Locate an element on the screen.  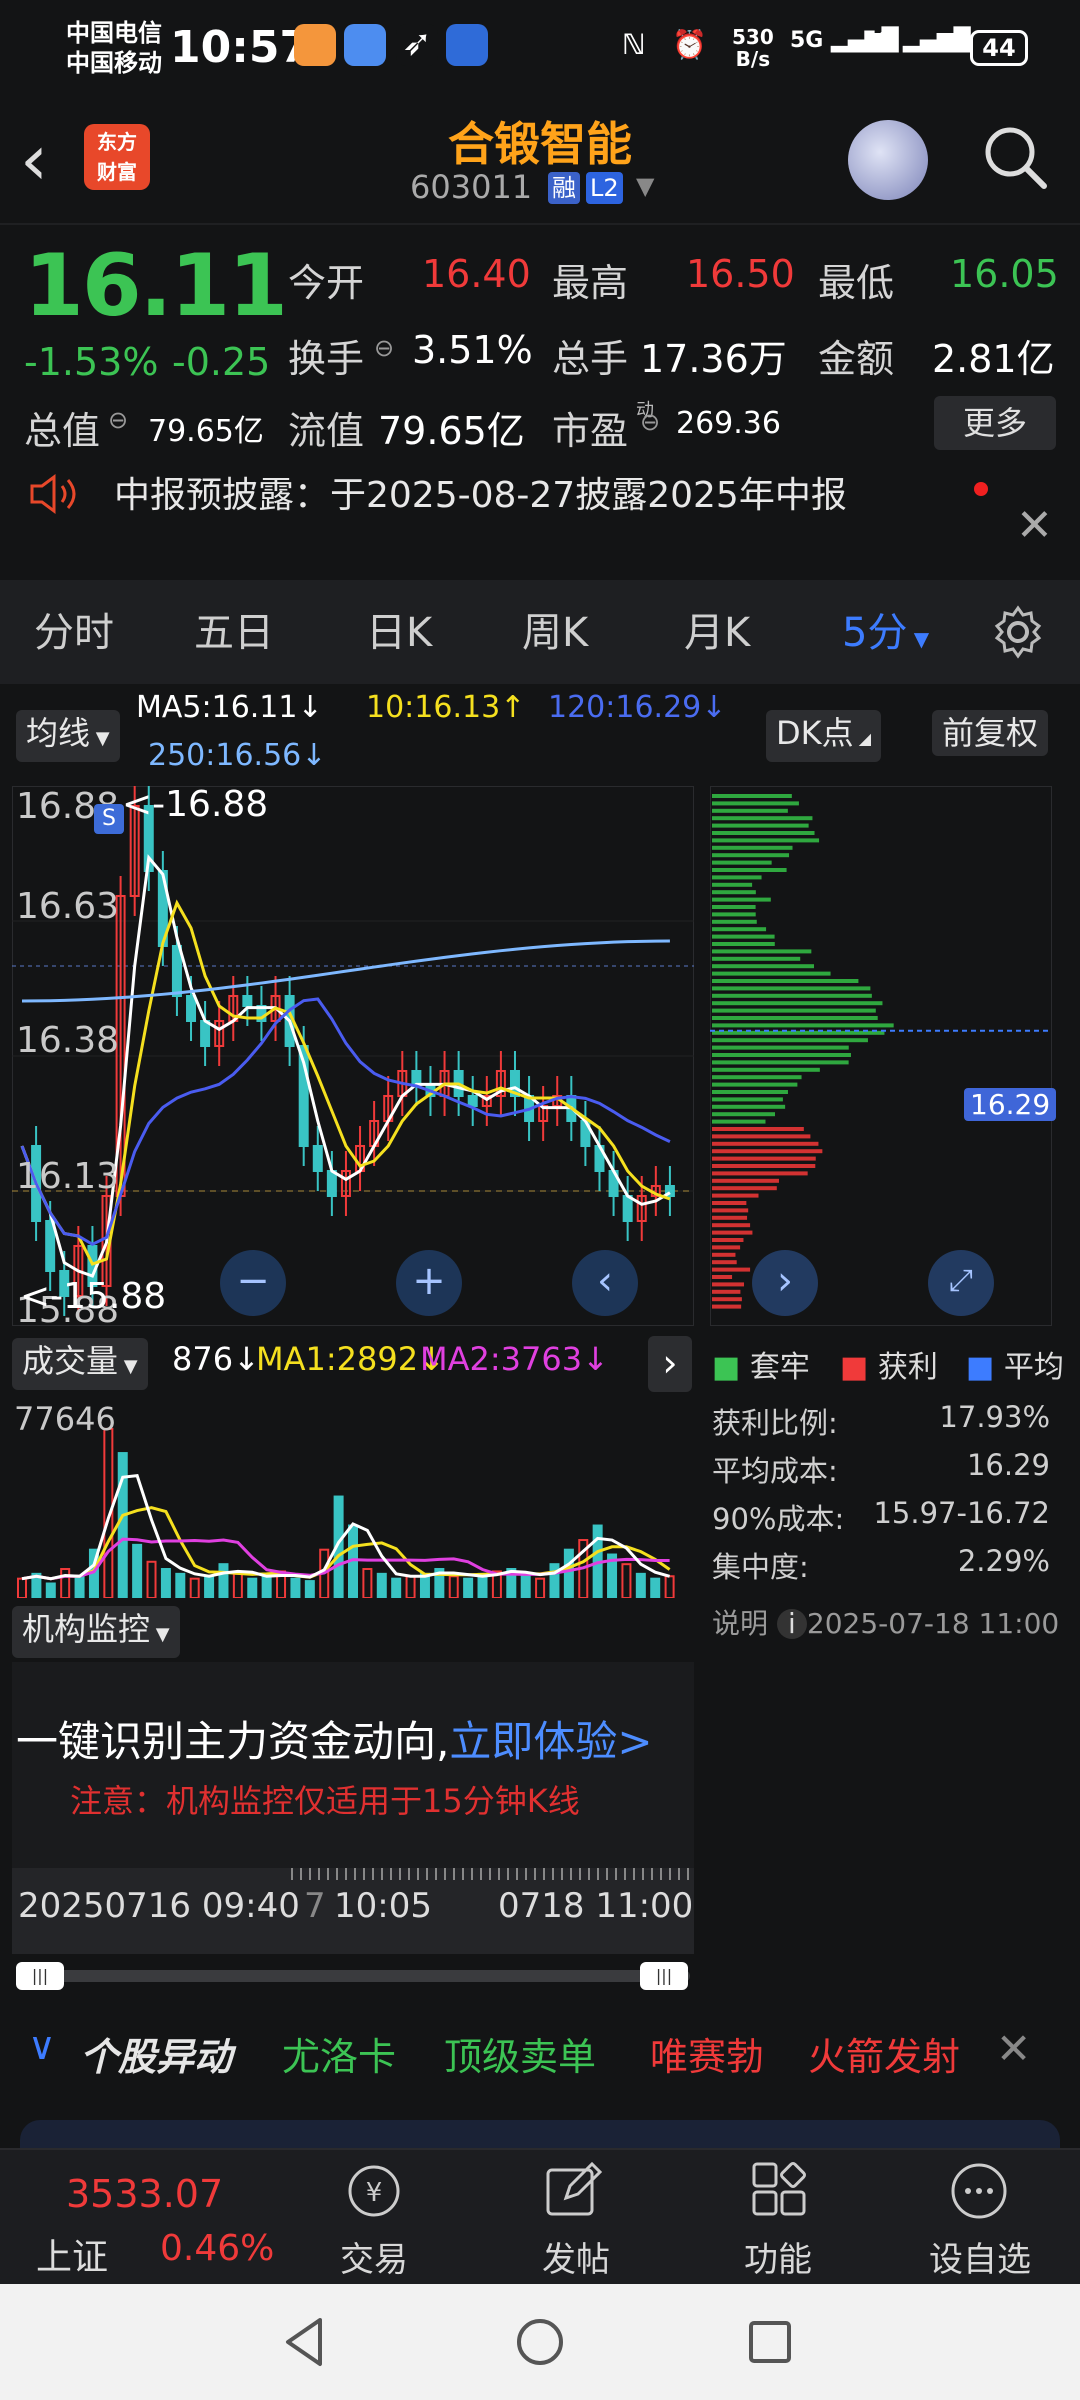
change-pct: -1.53% is located at coordinates (91, 362).